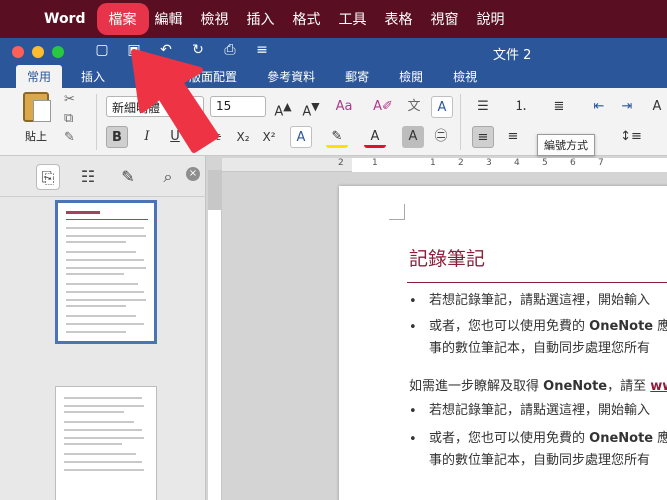 The image size is (667, 500). Describe the element at coordinates (509, 326) in the screenshot. I see `text-run: 或者，您也可以使用免費的` at that location.